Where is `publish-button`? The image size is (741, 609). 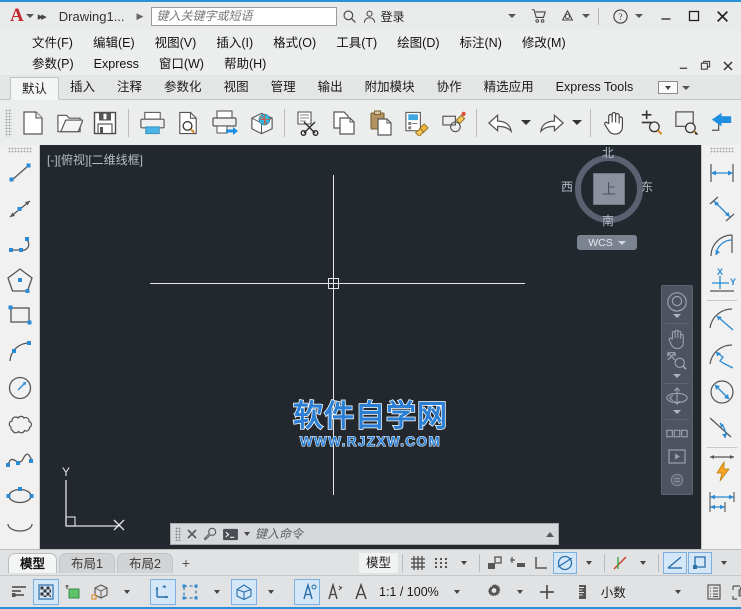
publish-button is located at coordinates (225, 123).